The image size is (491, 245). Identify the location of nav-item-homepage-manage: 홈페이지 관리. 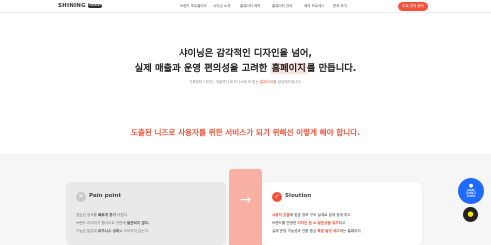
(282, 6).